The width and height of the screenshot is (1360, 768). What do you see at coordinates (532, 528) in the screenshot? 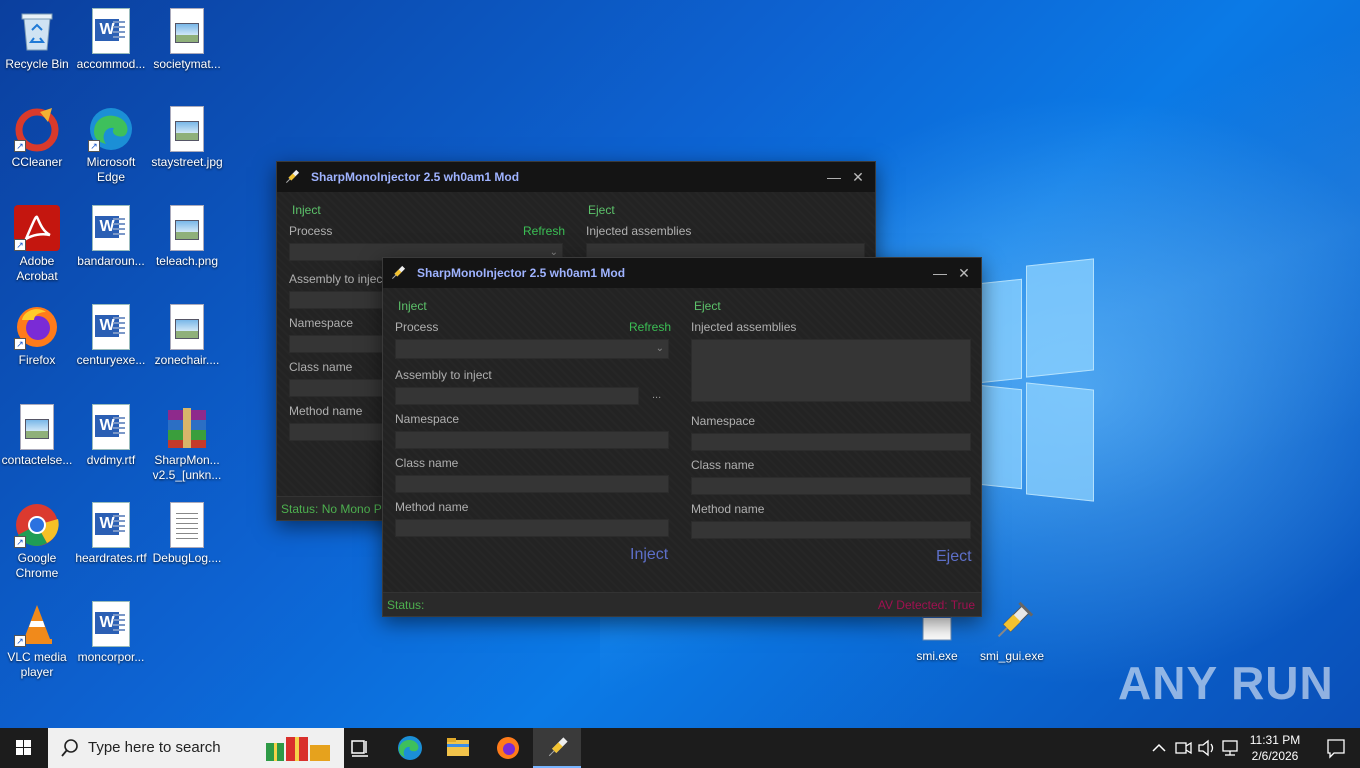
I see `method-name-input` at bounding box center [532, 528].